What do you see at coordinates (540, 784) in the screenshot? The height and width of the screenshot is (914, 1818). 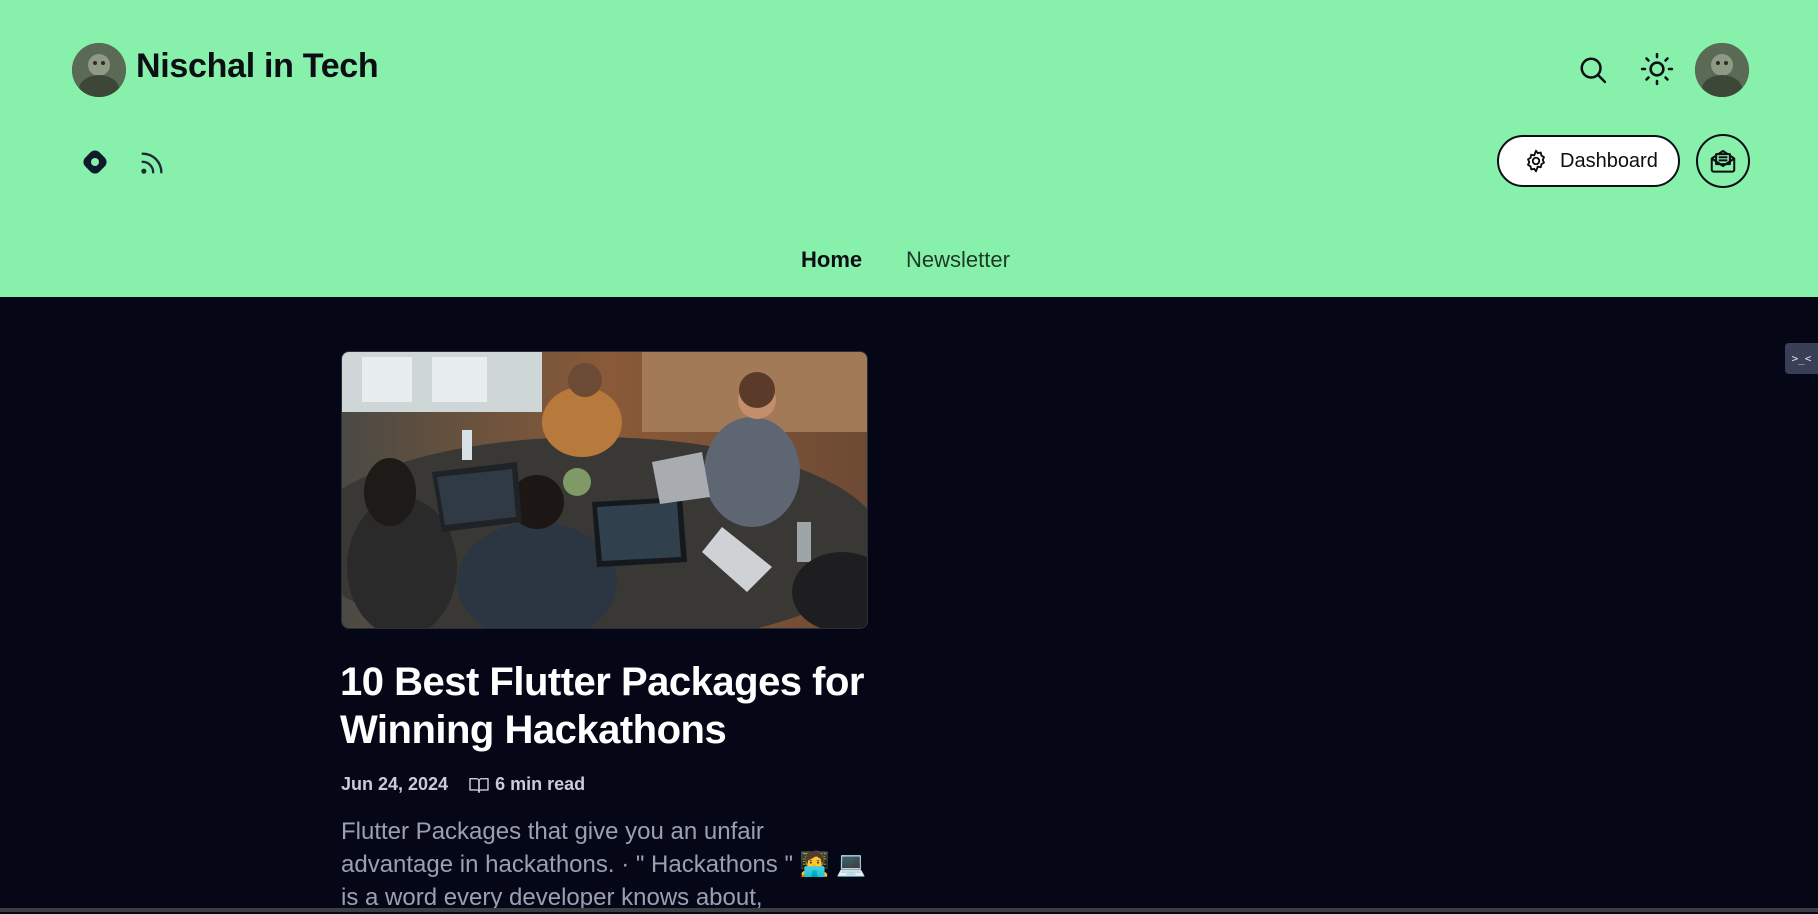 I see `read-time-label: 6 min read` at bounding box center [540, 784].